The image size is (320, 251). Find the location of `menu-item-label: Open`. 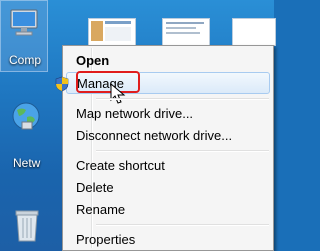

menu-item-label: Open is located at coordinates (93, 60).